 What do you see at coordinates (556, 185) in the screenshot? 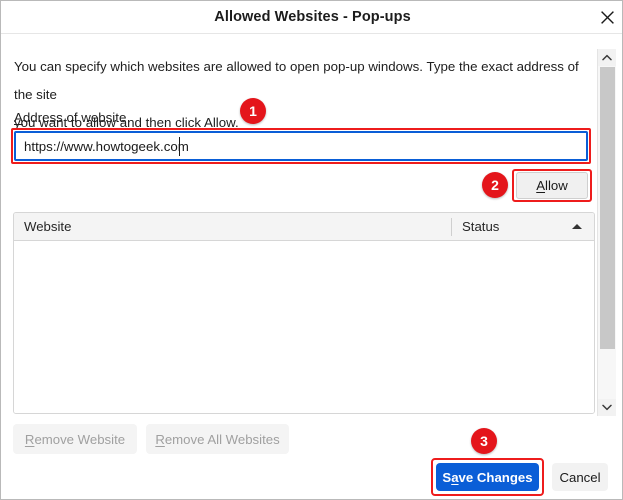
I see `allow-button-label: llow` at bounding box center [556, 185].